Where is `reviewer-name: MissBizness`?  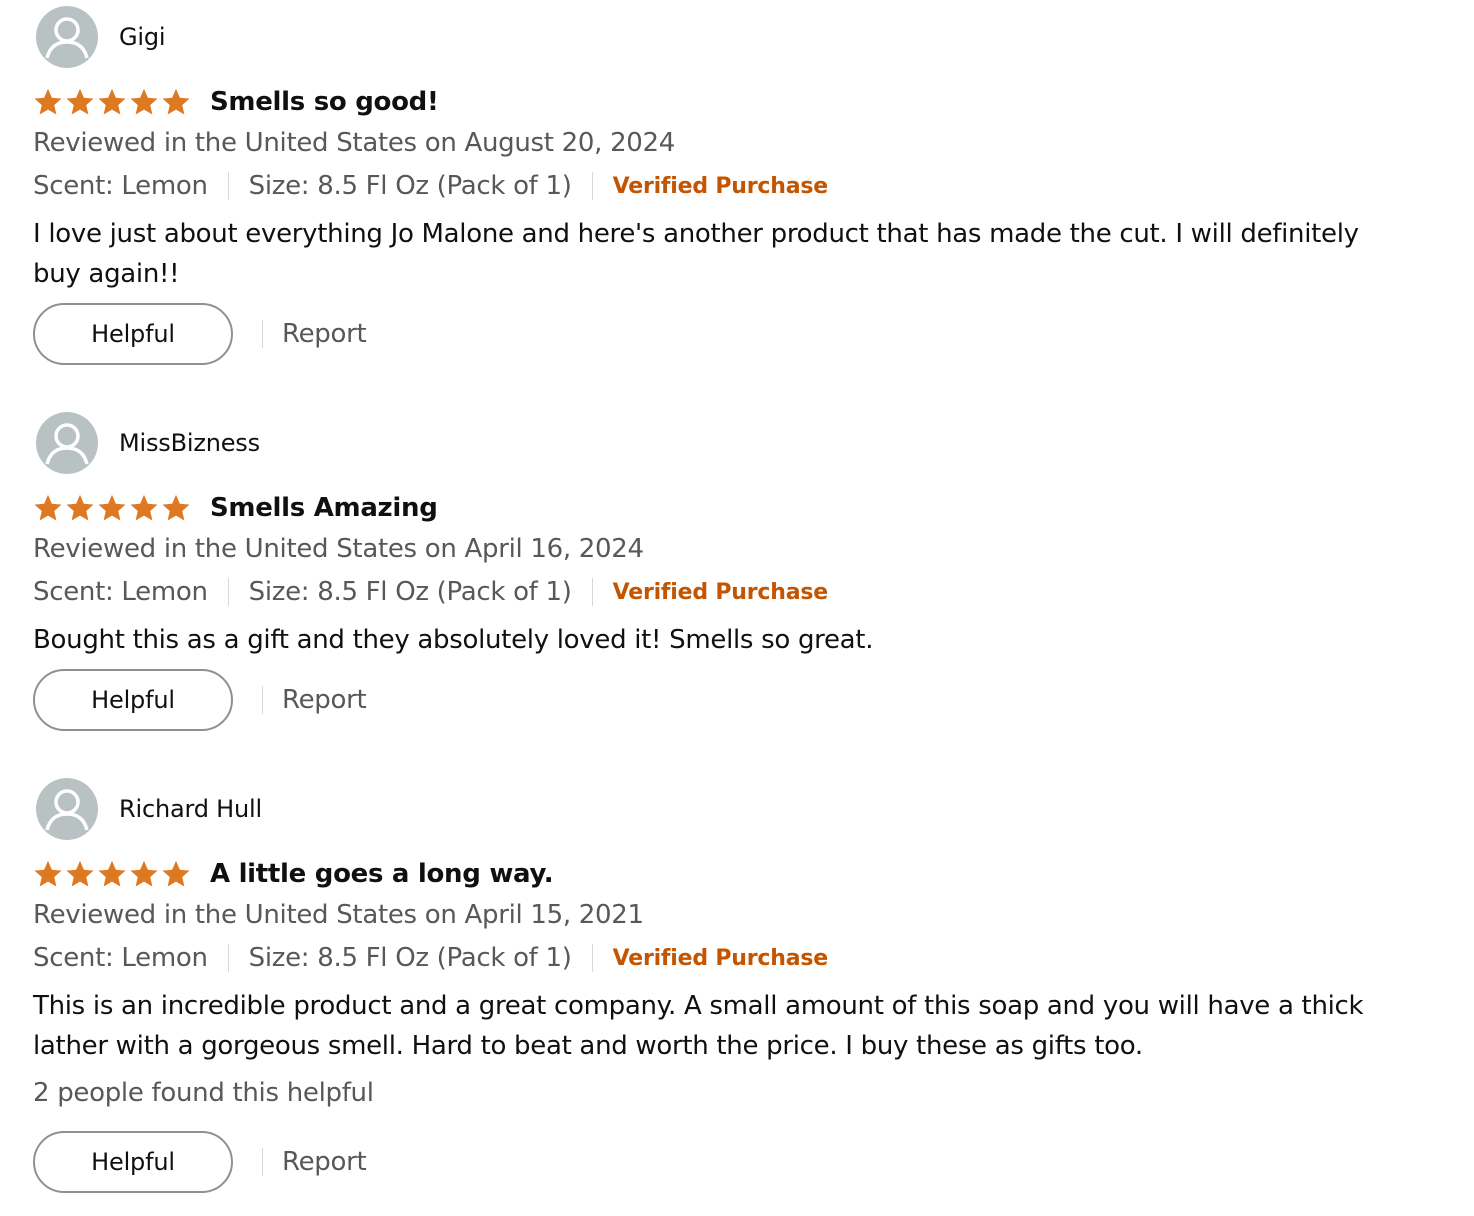
reviewer-name: MissBizness is located at coordinates (189, 443).